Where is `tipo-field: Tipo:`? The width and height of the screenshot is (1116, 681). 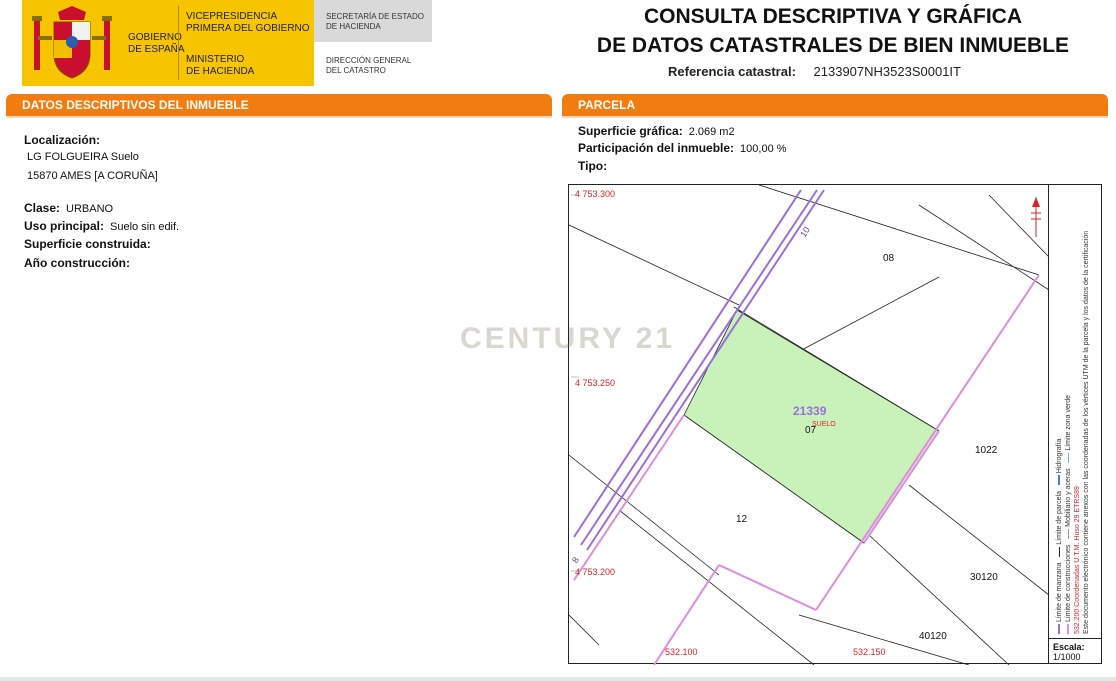
tipo-field: Tipo: is located at coordinates (592, 166).